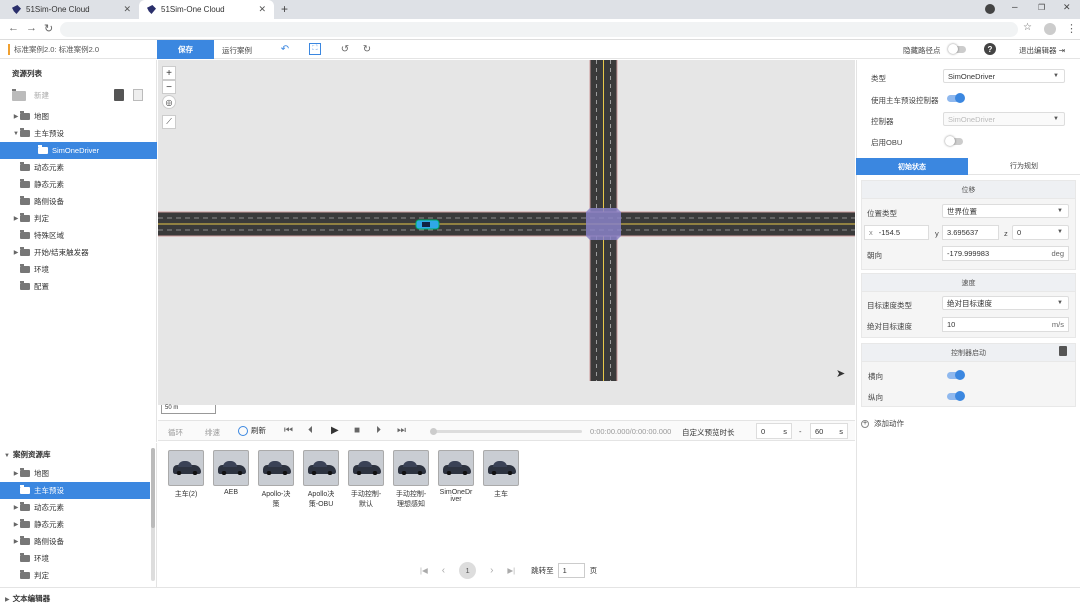 The width and height of the screenshot is (1080, 607). Describe the element at coordinates (335, 430) in the screenshot. I see `play-icon: ▶` at that location.